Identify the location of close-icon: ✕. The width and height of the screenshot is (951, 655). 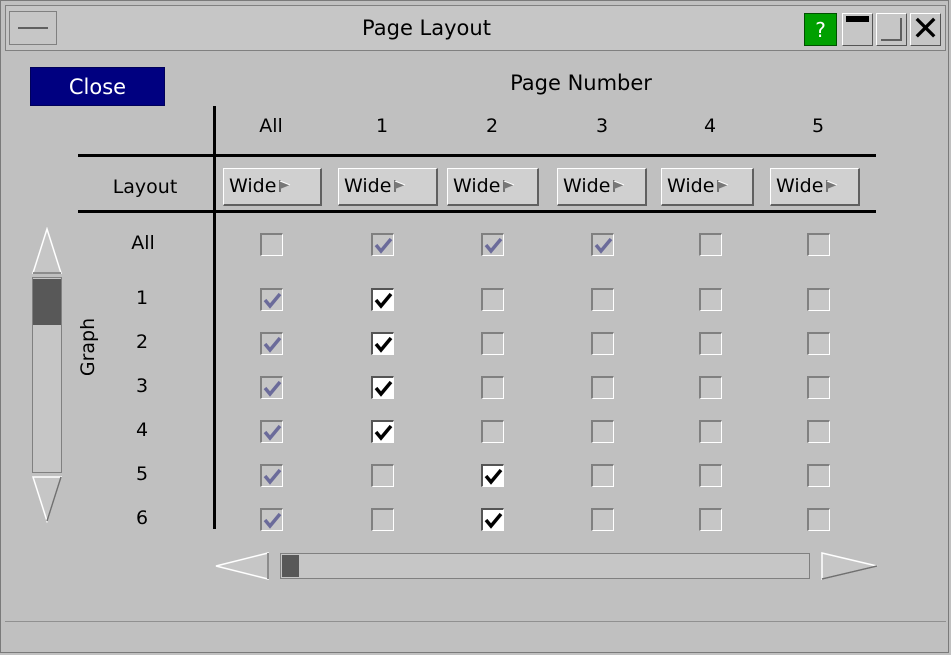
(925, 29).